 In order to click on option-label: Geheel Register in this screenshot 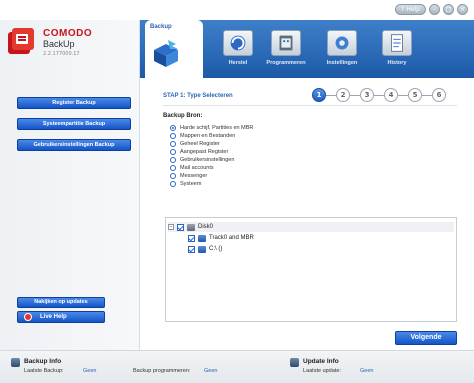, I will do `click(200, 144)`.